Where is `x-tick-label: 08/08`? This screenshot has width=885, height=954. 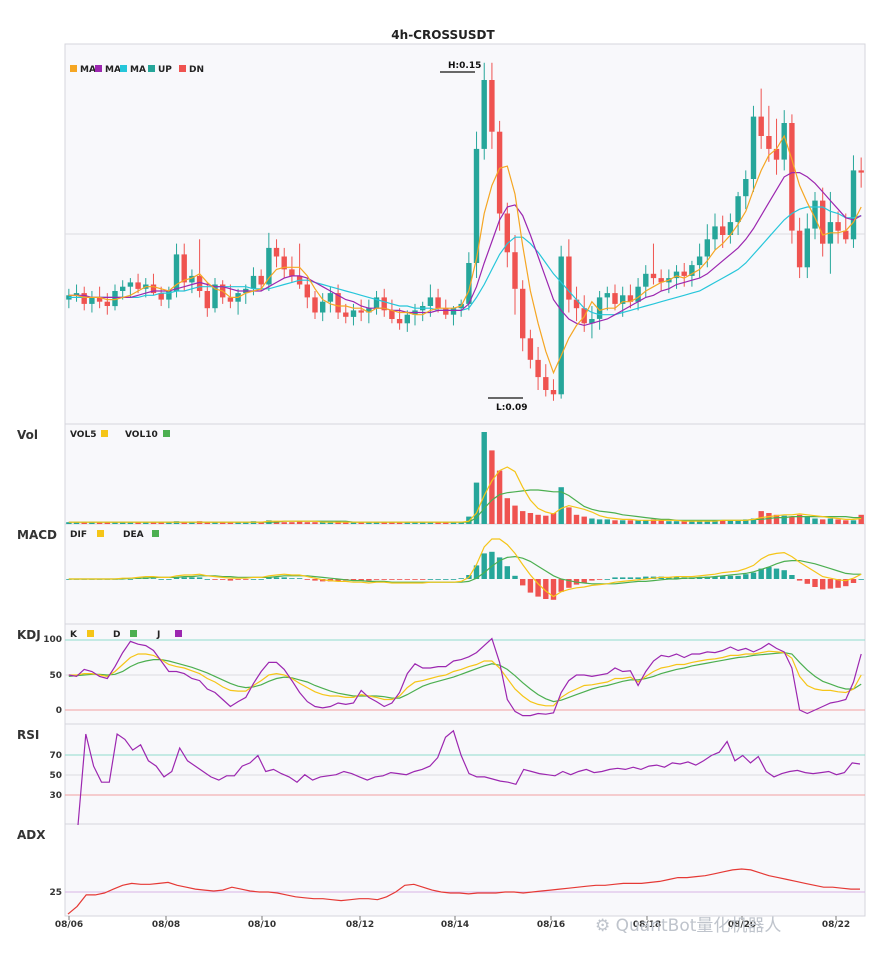
x-tick-label: 08/08 is located at coordinates (166, 925).